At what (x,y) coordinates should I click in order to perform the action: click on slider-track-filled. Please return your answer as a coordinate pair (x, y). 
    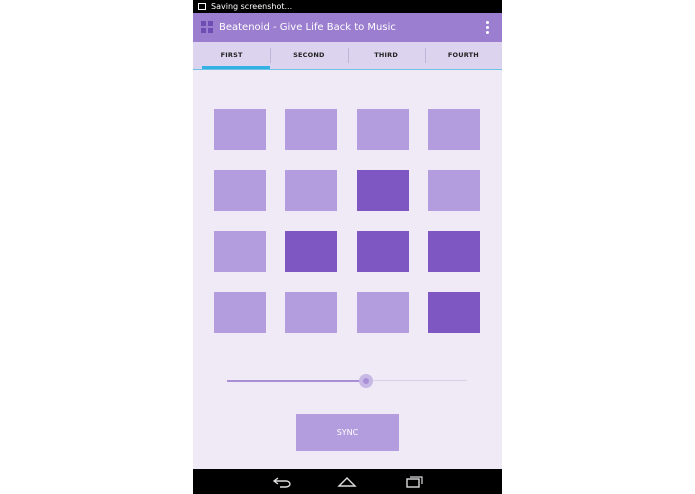
    Looking at the image, I should click on (297, 381).